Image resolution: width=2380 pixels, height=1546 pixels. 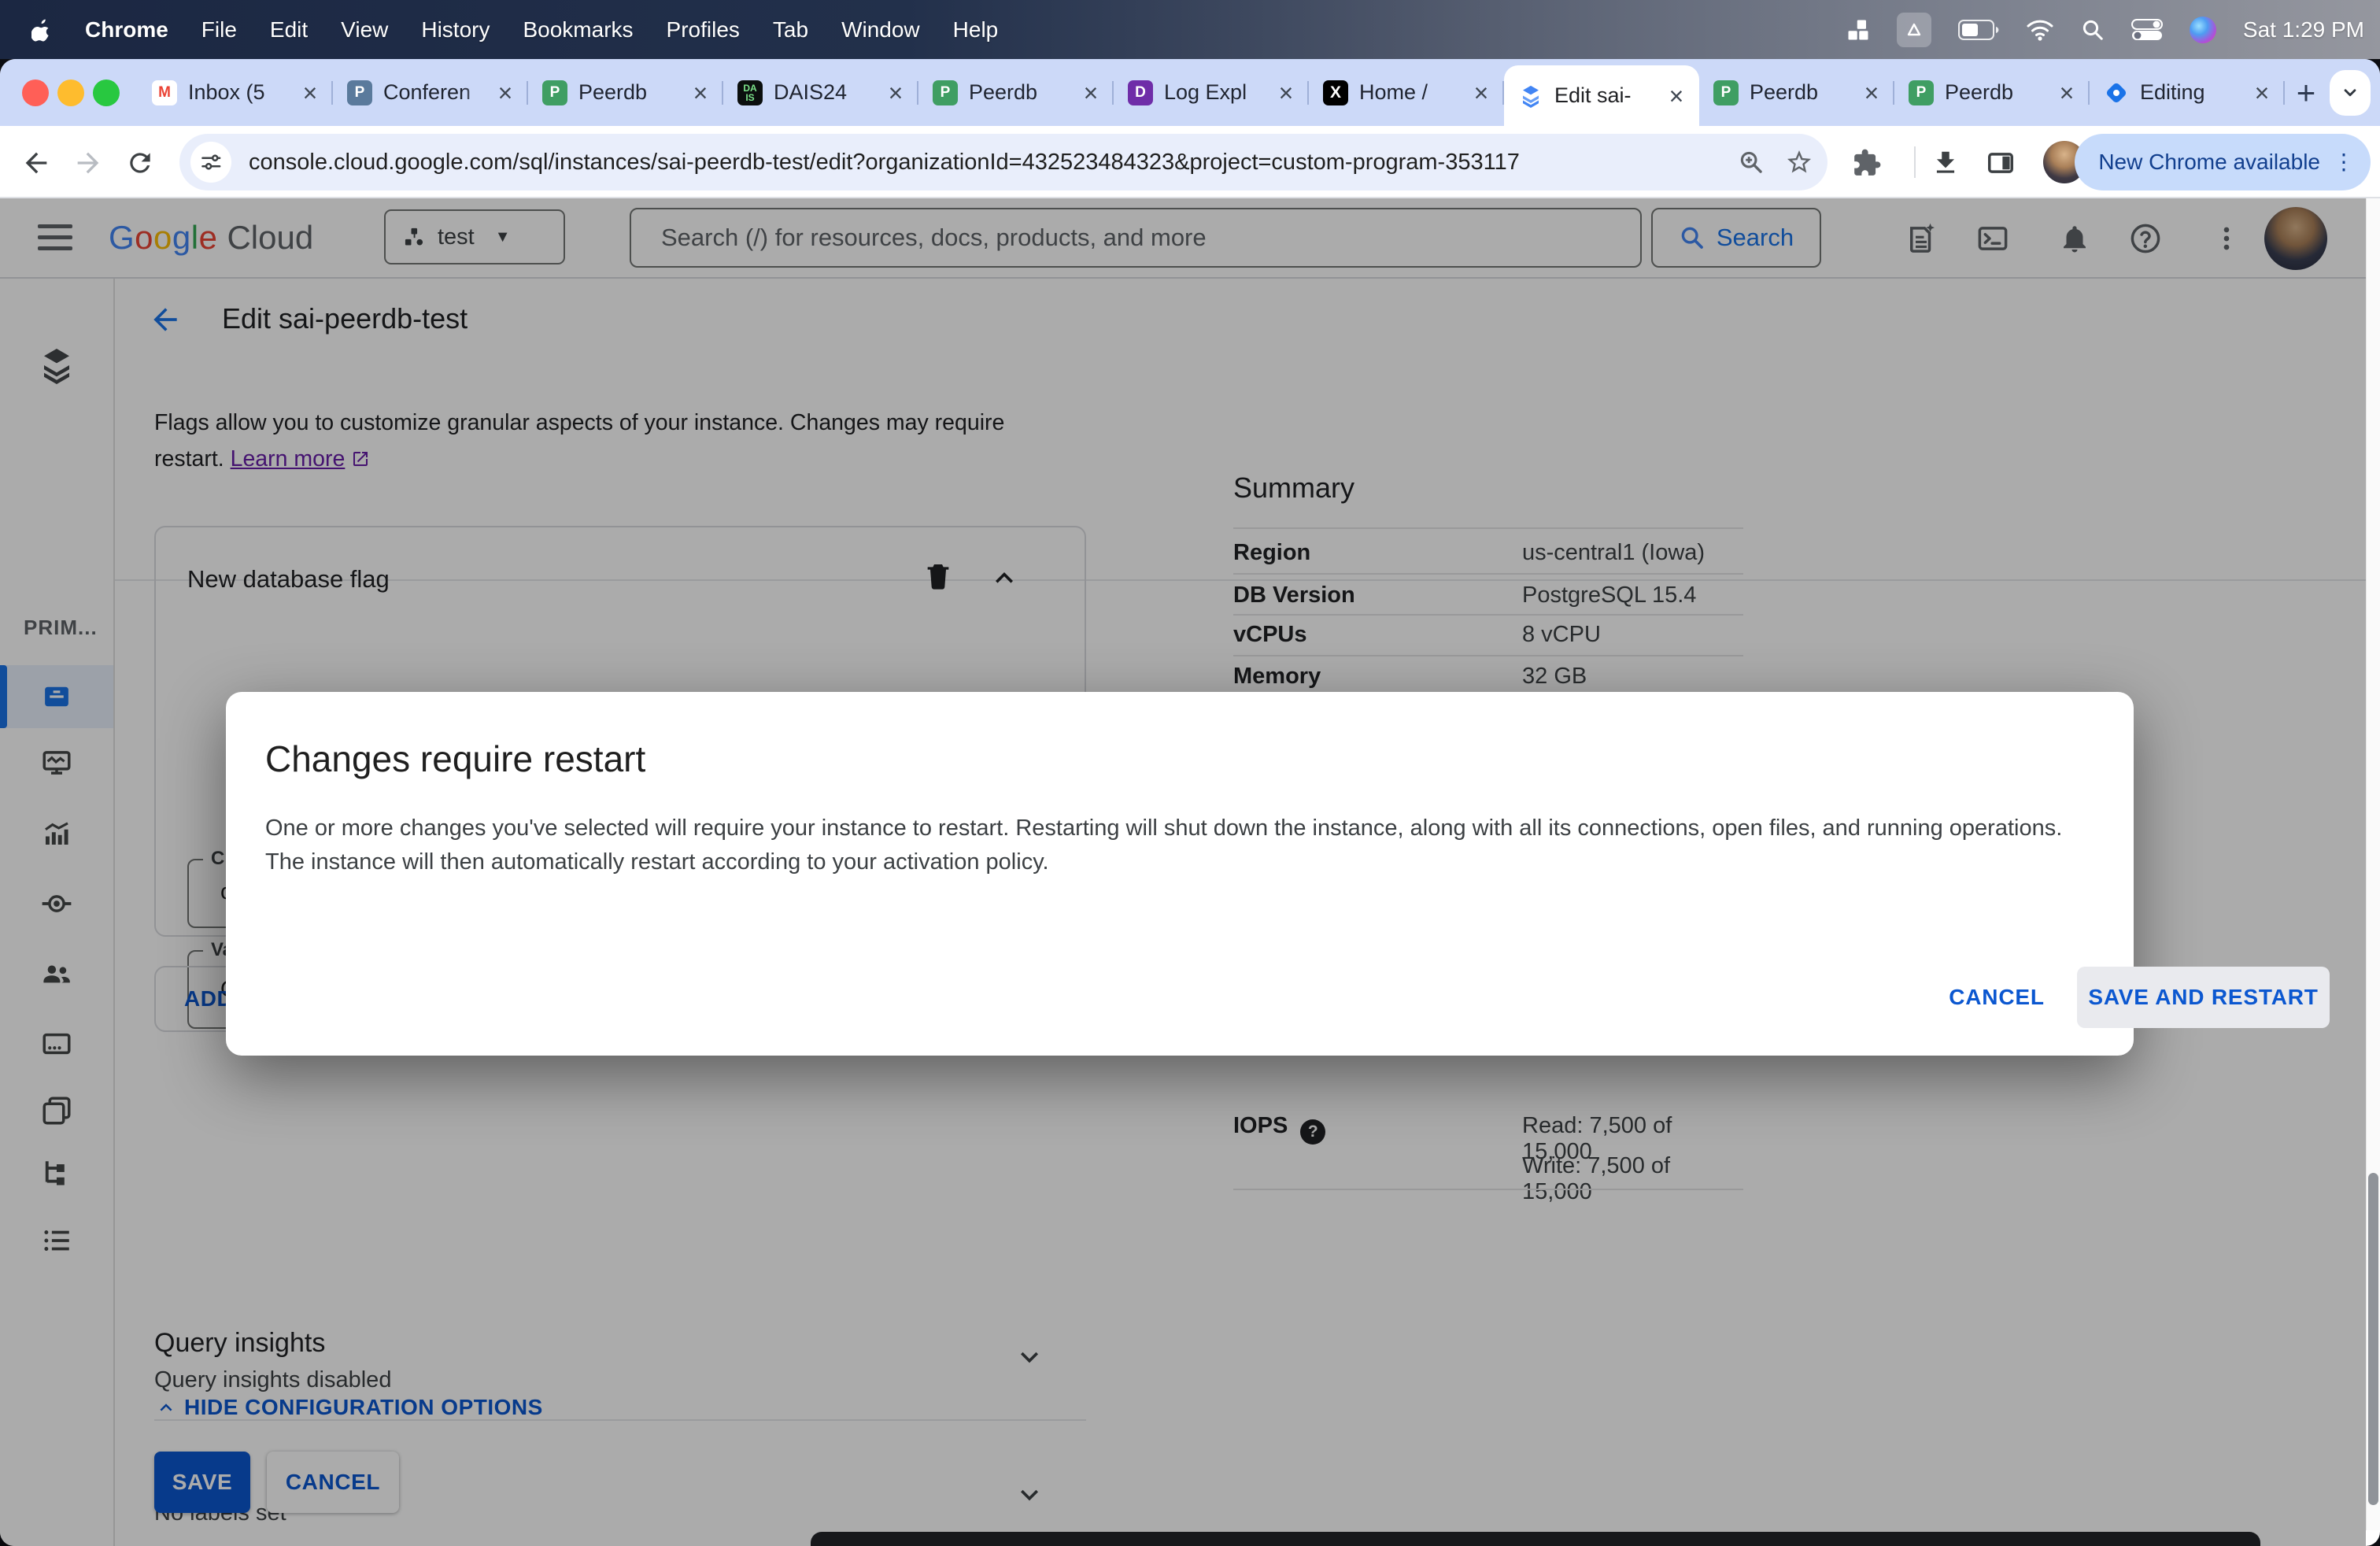 I want to click on browser-tab-peerdb-3: Peerdb ×, so click(x=1796, y=93).